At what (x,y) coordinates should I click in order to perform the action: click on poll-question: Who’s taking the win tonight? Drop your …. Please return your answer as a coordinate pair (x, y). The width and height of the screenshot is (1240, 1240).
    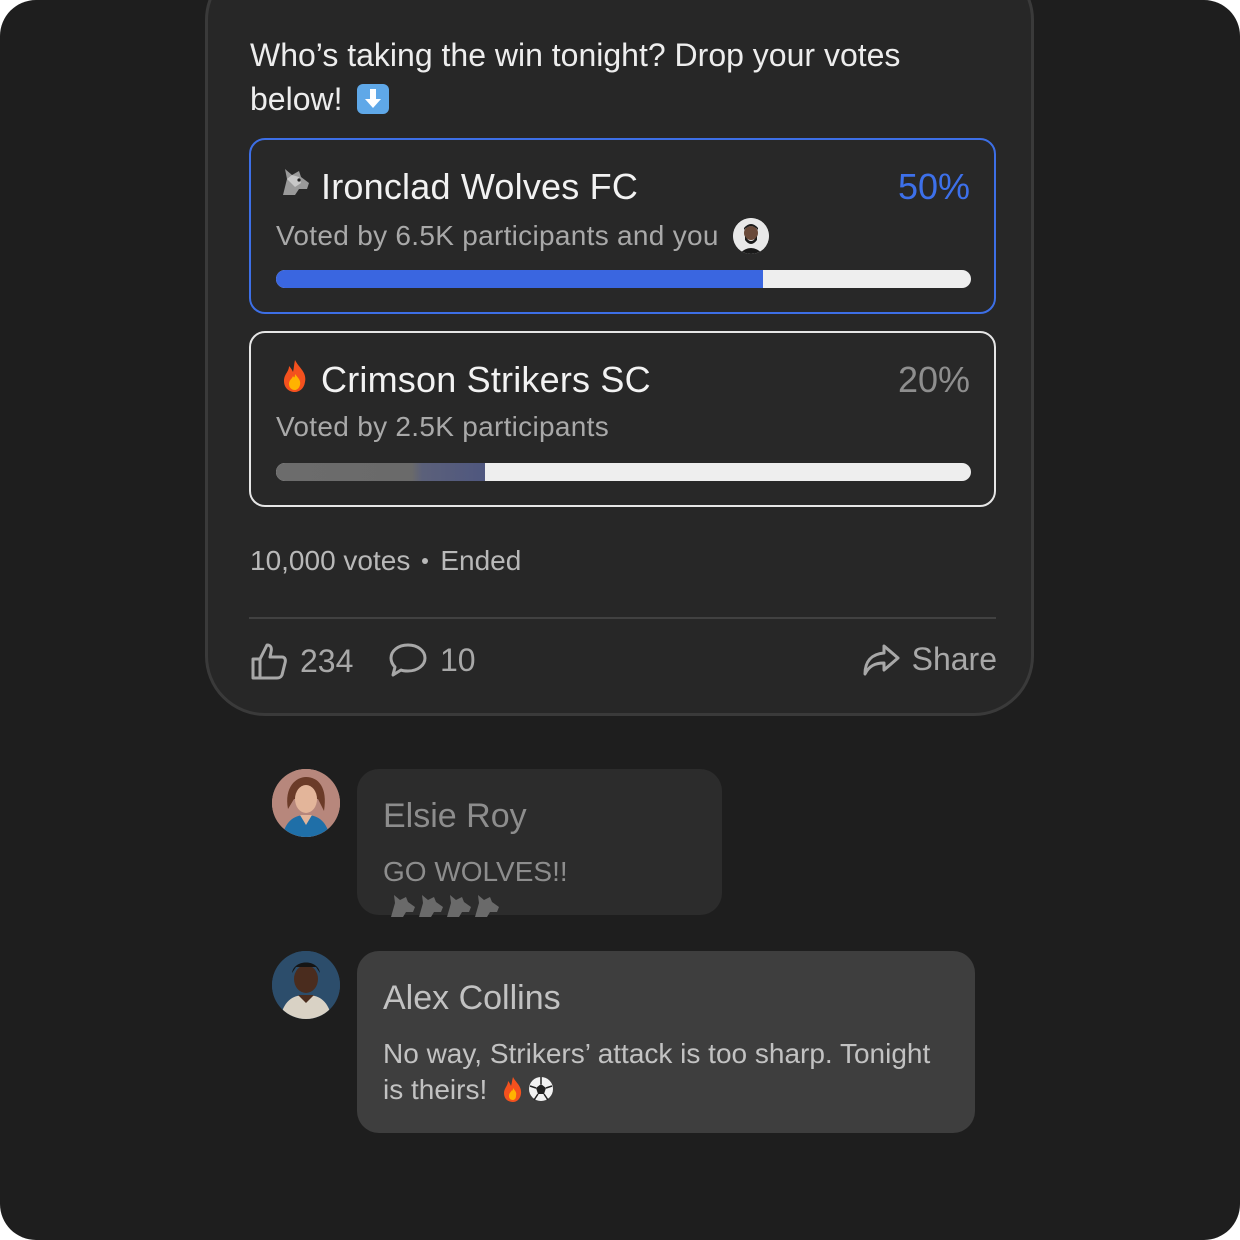
    Looking at the image, I should click on (600, 77).